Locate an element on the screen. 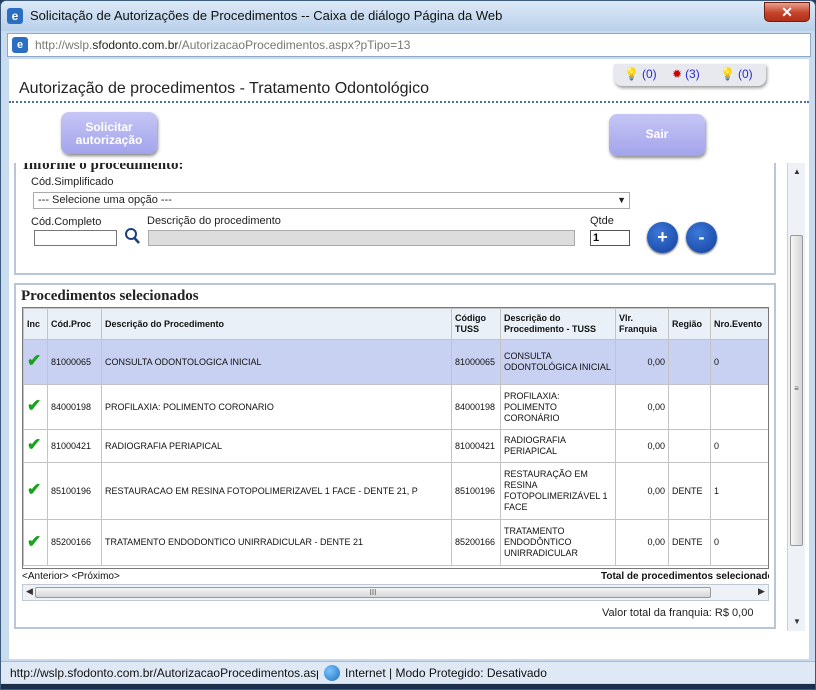 The image size is (816, 690). descricao-field is located at coordinates (361, 238).